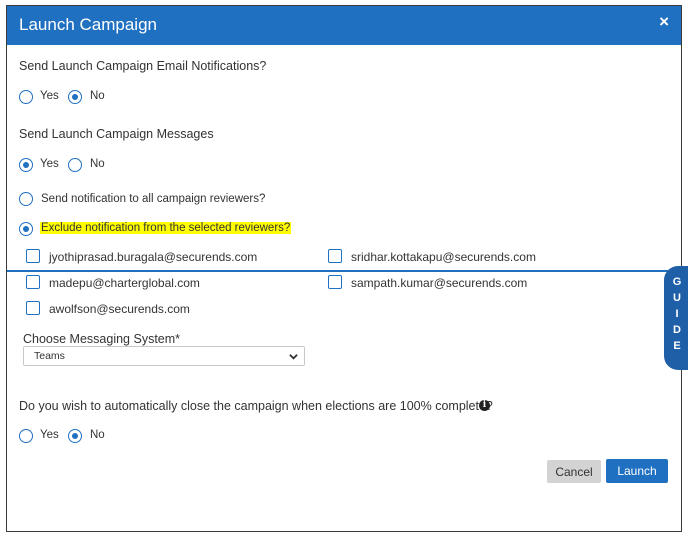 This screenshot has width=688, height=536. I want to click on guide-letter: I, so click(677, 314).